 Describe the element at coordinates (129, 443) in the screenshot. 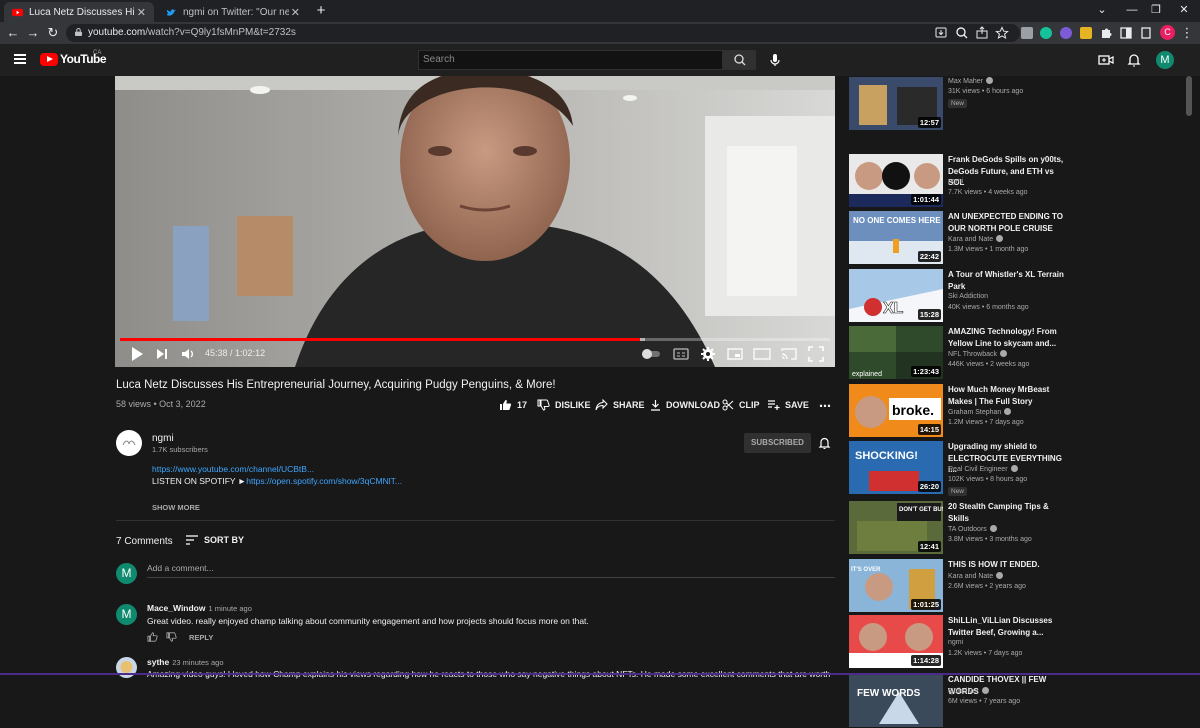

I see `channel-avatar` at that location.